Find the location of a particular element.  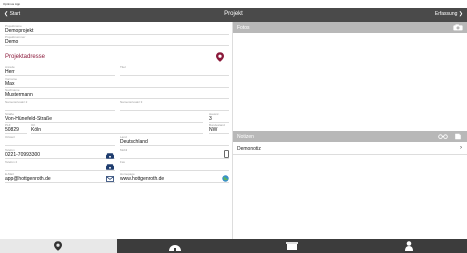

navigation-bar: ❮ Start Projekt Erfassung ❯ is located at coordinates (233, 15).